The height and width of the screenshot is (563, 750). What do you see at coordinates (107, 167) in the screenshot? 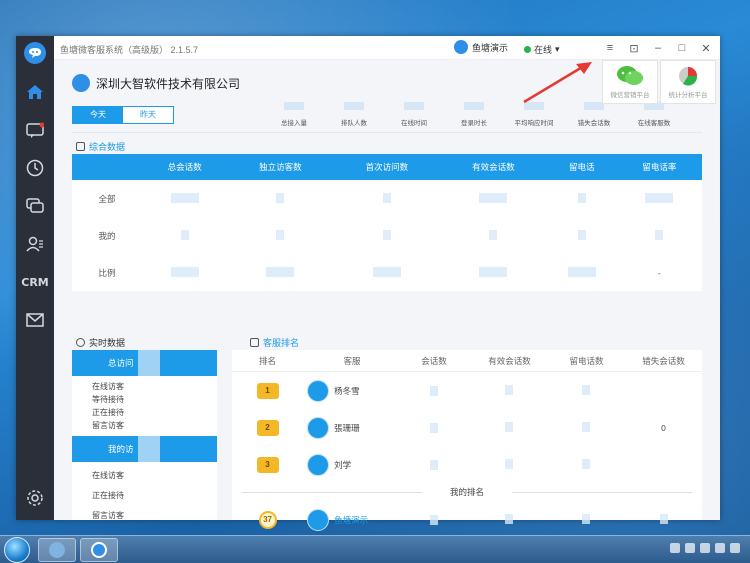
I see `column-header` at bounding box center [107, 167].